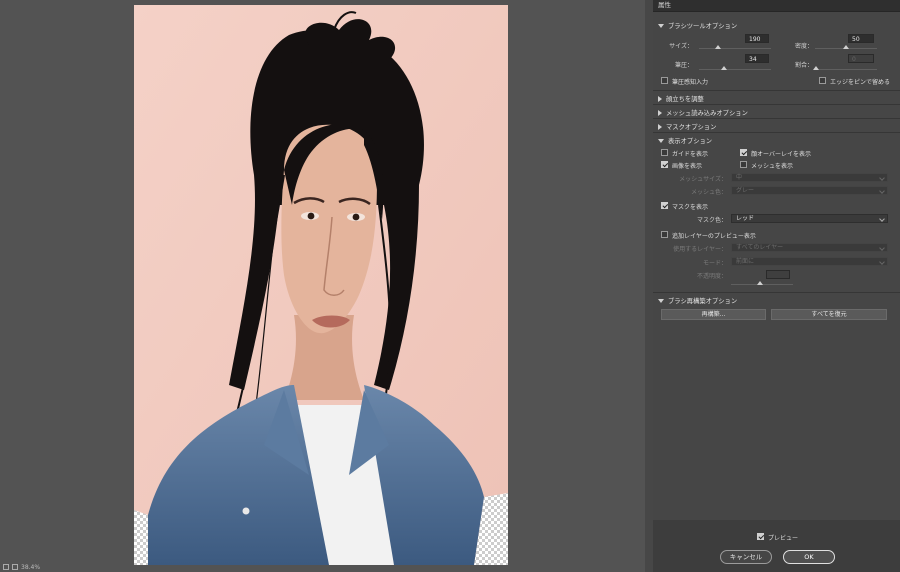  What do you see at coordinates (685, 99) in the screenshot?
I see `section-heading: 顔立ちを調整` at bounding box center [685, 99].